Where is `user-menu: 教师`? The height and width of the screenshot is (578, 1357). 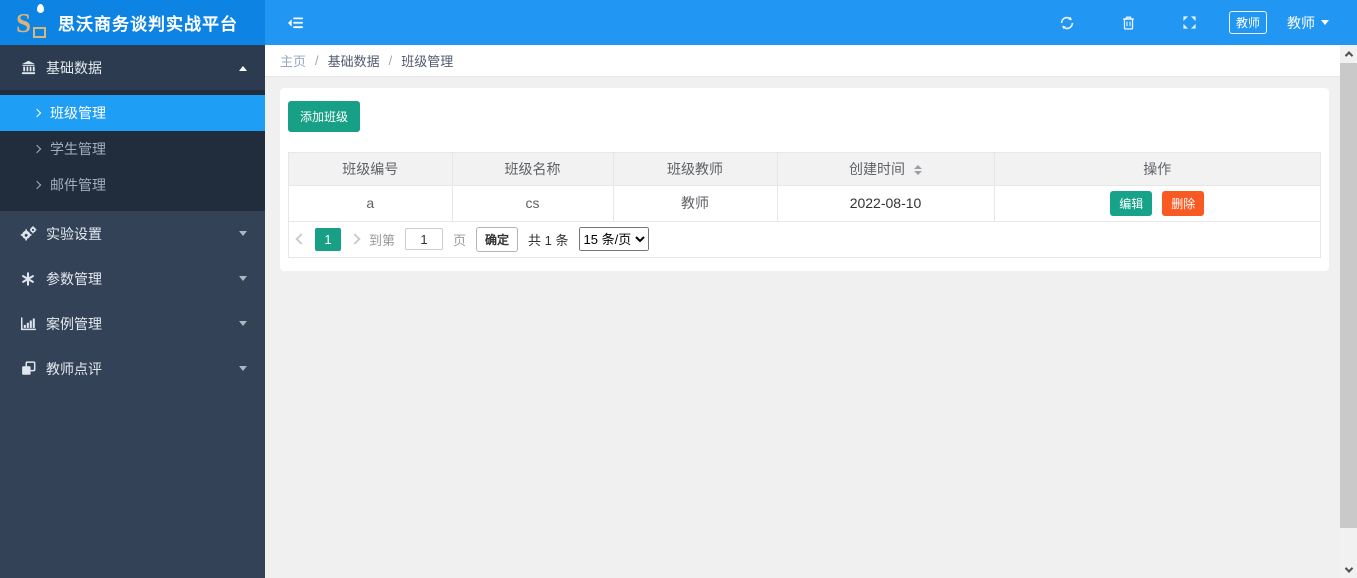
user-menu: 教师 is located at coordinates (1308, 23).